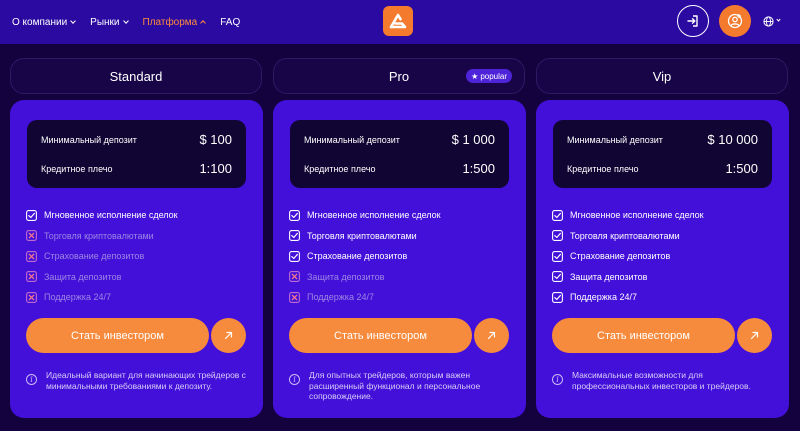 This screenshot has width=800, height=431. What do you see at coordinates (170, 22) in the screenshot?
I see `nav-link-label: Платформа` at bounding box center [170, 22].